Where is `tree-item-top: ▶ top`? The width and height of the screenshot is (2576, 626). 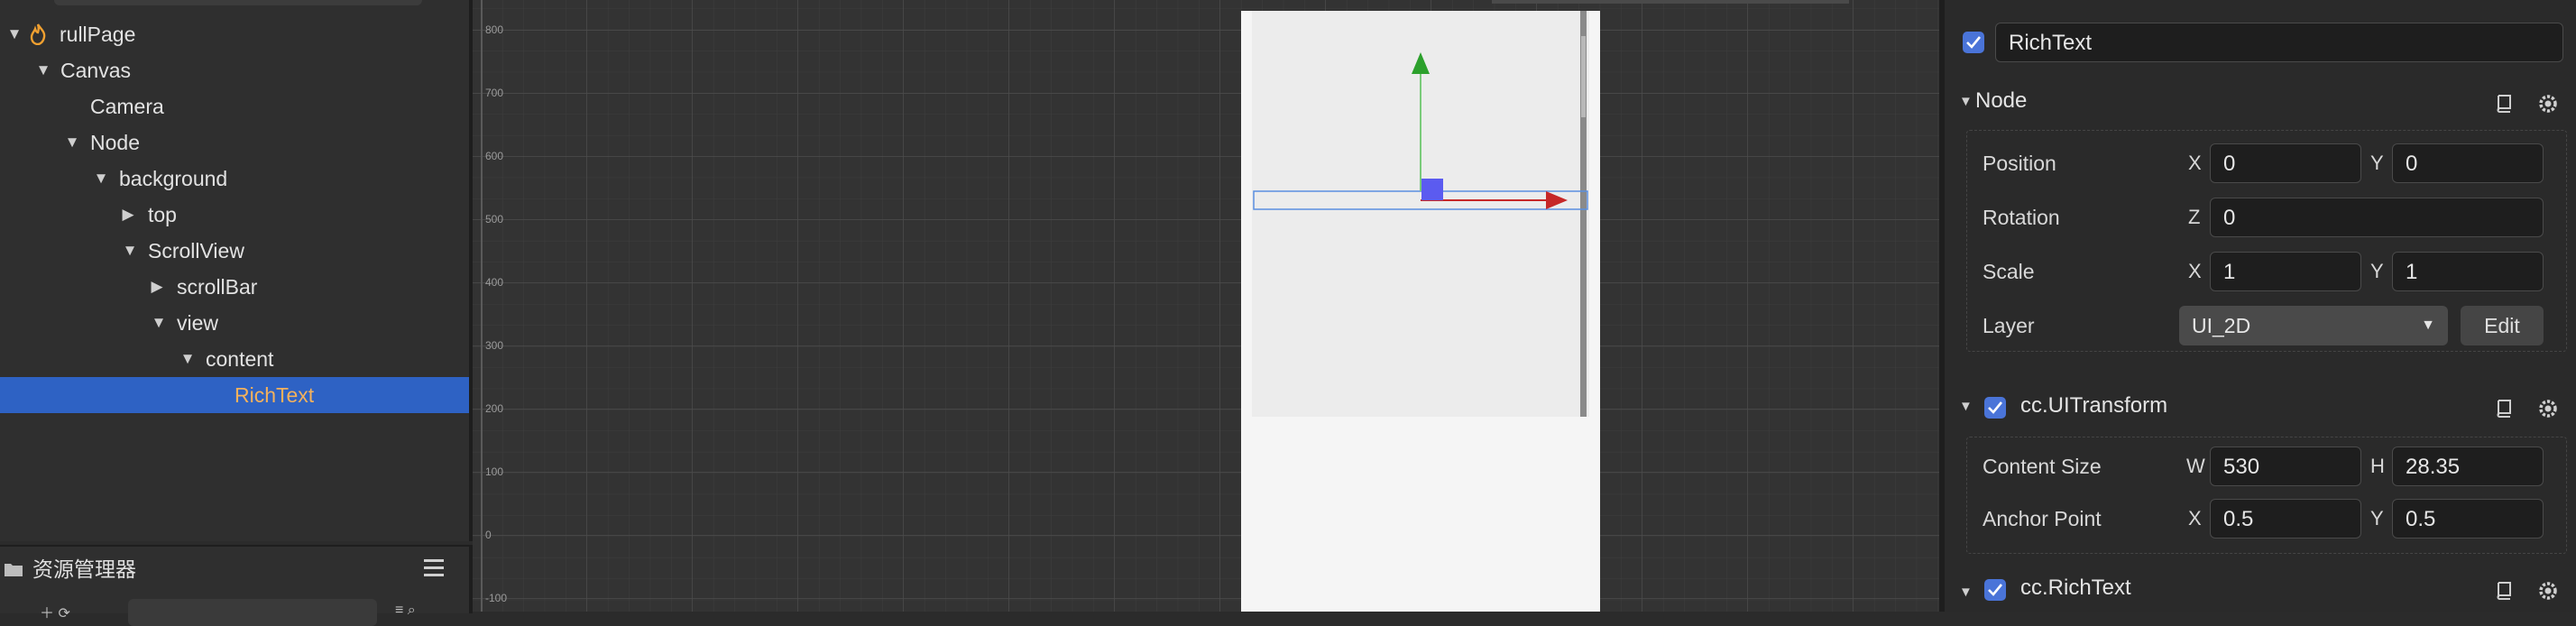 tree-item-top: ▶ top is located at coordinates (235, 215).